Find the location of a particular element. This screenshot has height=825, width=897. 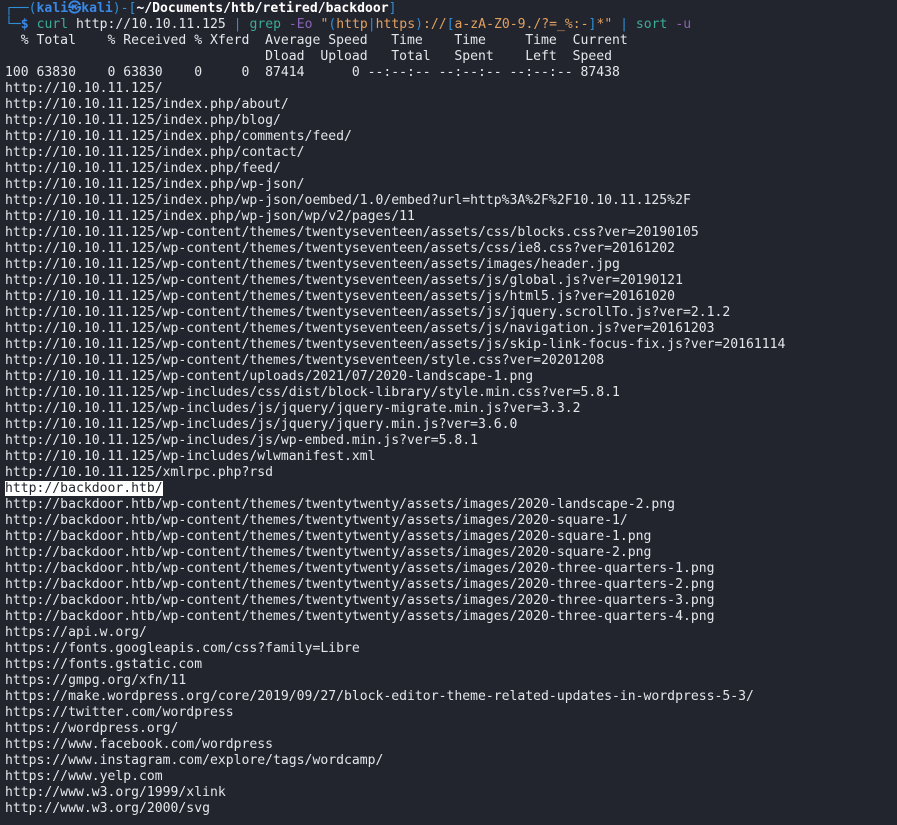

cmd-grep-flag: -Eo is located at coordinates (300, 24).